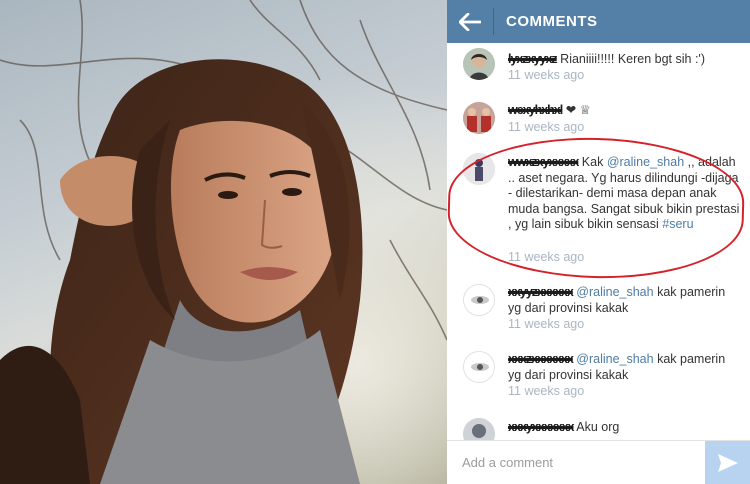  I want to click on comment-text: Rianiiii!!!!! Keren bgt sih :'), so click(632, 59).